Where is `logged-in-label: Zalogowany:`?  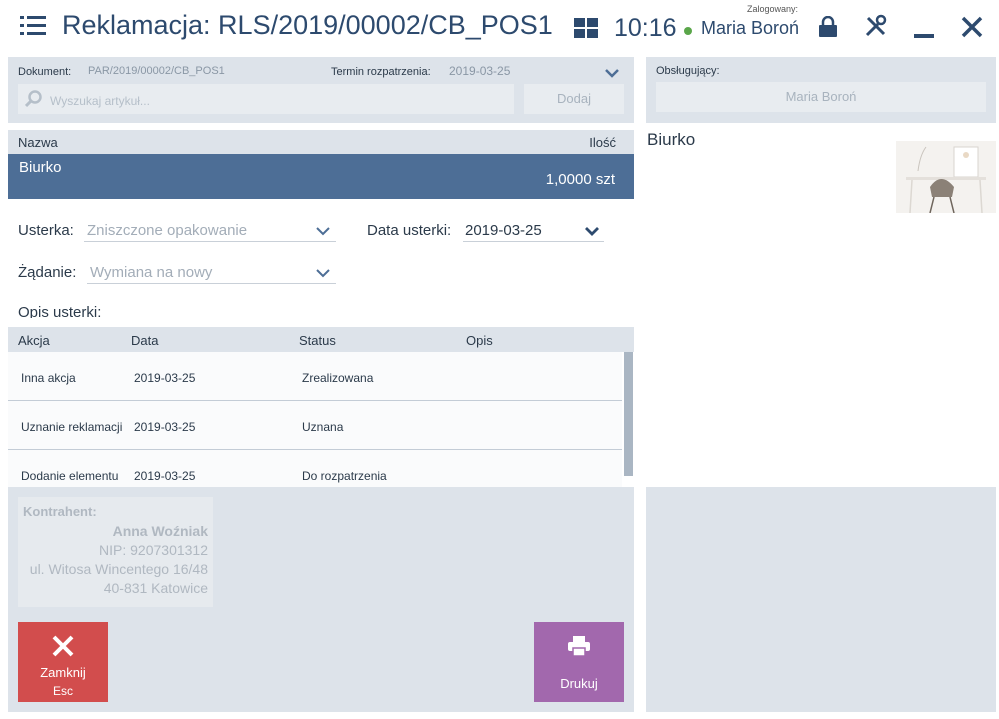
logged-in-label: Zalogowany: is located at coordinates (773, 9).